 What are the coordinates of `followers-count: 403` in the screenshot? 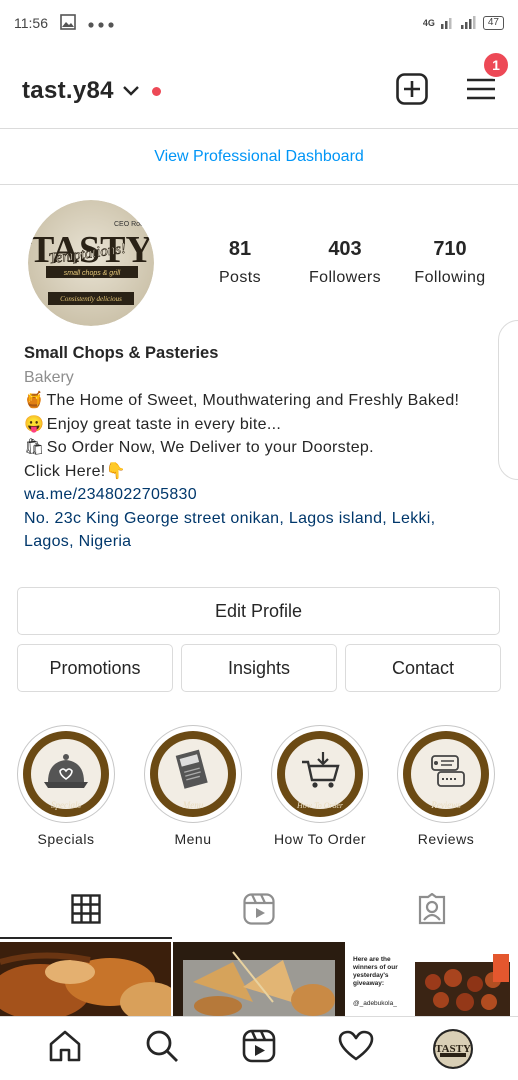 It's located at (345, 249).